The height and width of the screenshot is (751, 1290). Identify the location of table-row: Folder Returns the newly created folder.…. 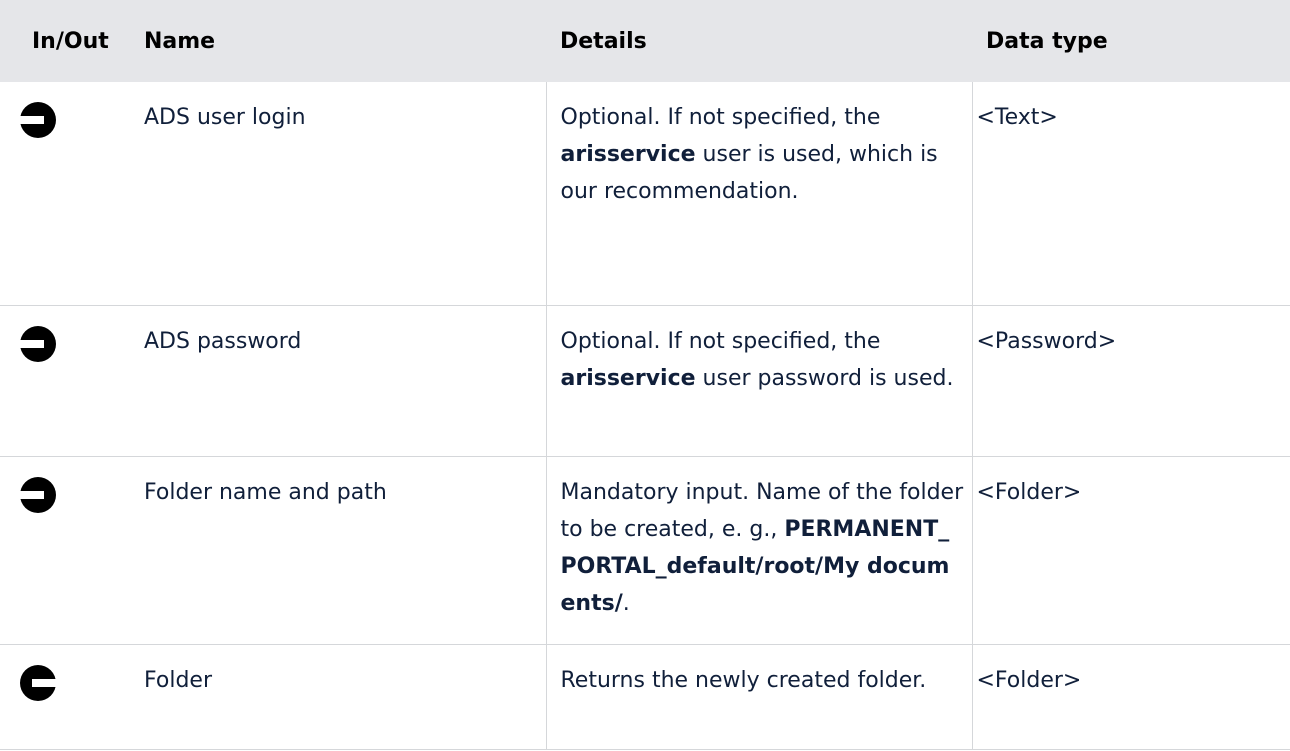
(645, 697).